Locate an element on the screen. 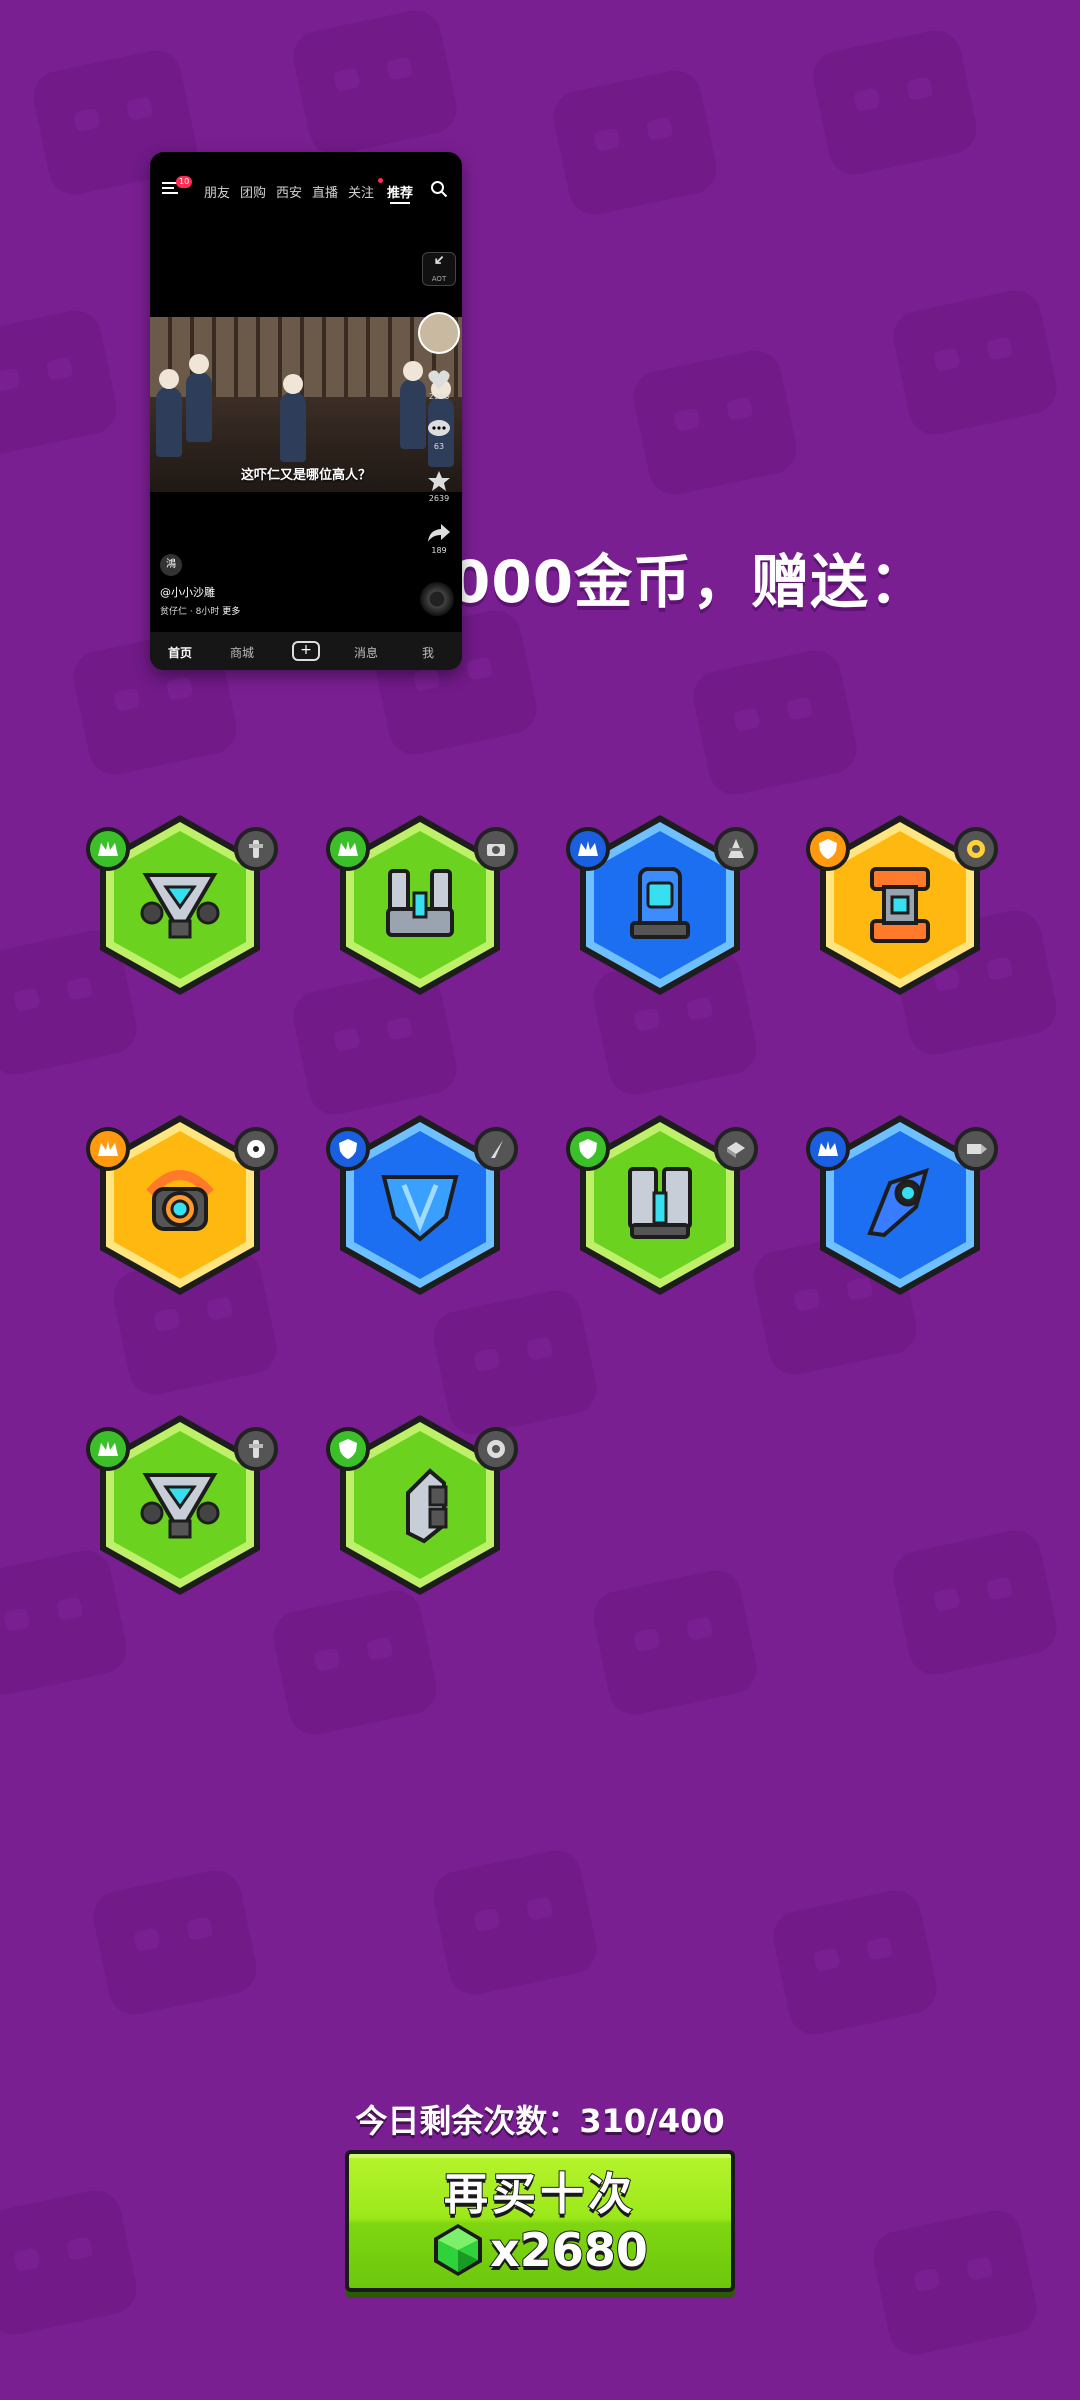 The image size is (1080, 2400). share-count: 189 is located at coordinates (439, 550).